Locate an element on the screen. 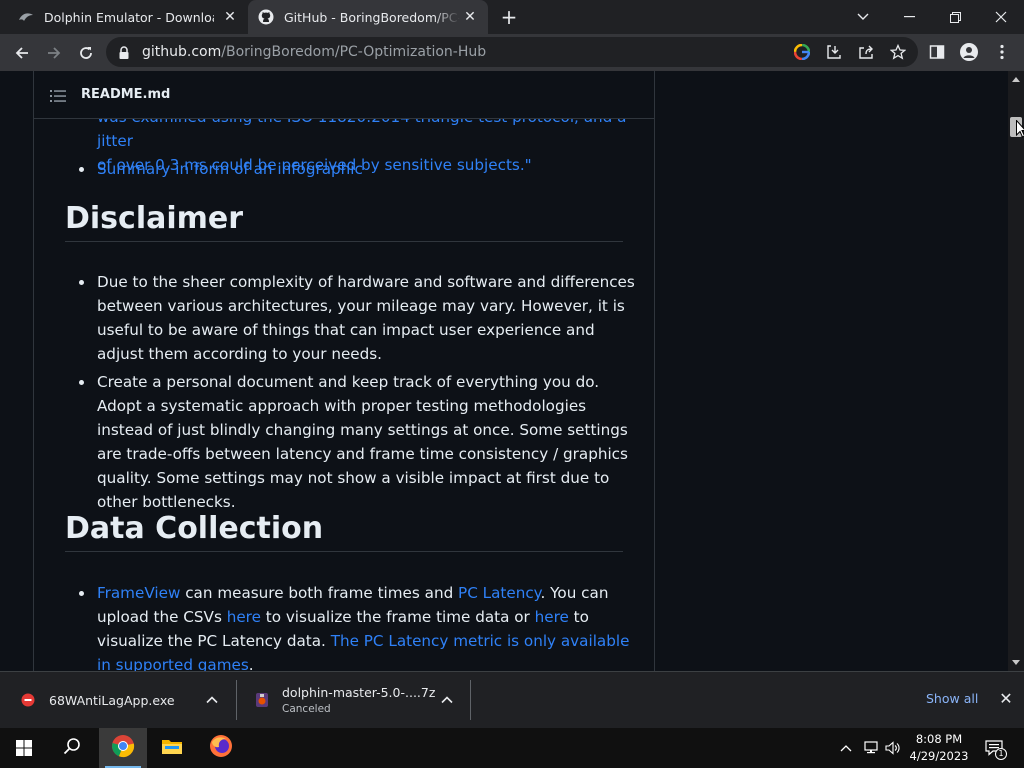 The width and height of the screenshot is (1024, 768). dolphin-file-icon is located at coordinates (262, 700).